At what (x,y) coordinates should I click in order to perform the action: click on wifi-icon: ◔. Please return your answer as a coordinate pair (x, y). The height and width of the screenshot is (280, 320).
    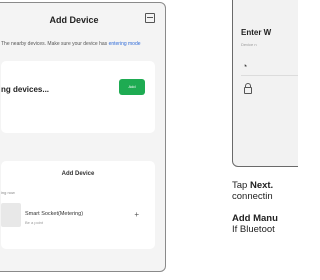
    Looking at the image, I should click on (245, 66).